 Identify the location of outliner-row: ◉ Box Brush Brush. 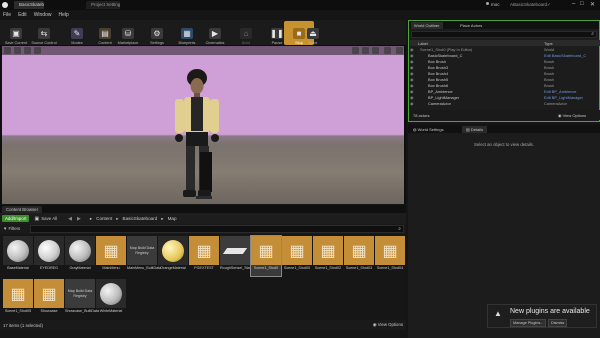
(505, 61).